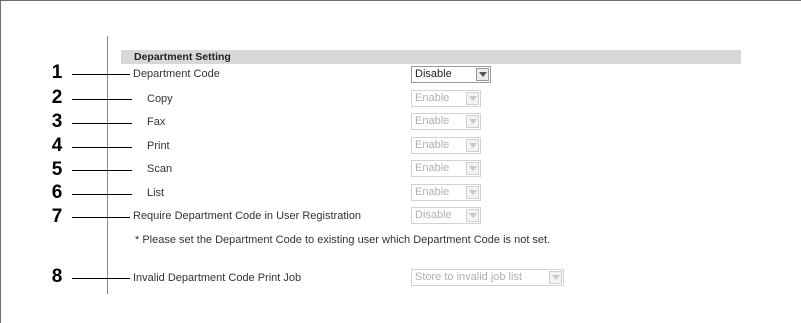 This screenshot has width=801, height=323. Describe the element at coordinates (433, 74) in the screenshot. I see `department-code-select-value: Disable` at that location.